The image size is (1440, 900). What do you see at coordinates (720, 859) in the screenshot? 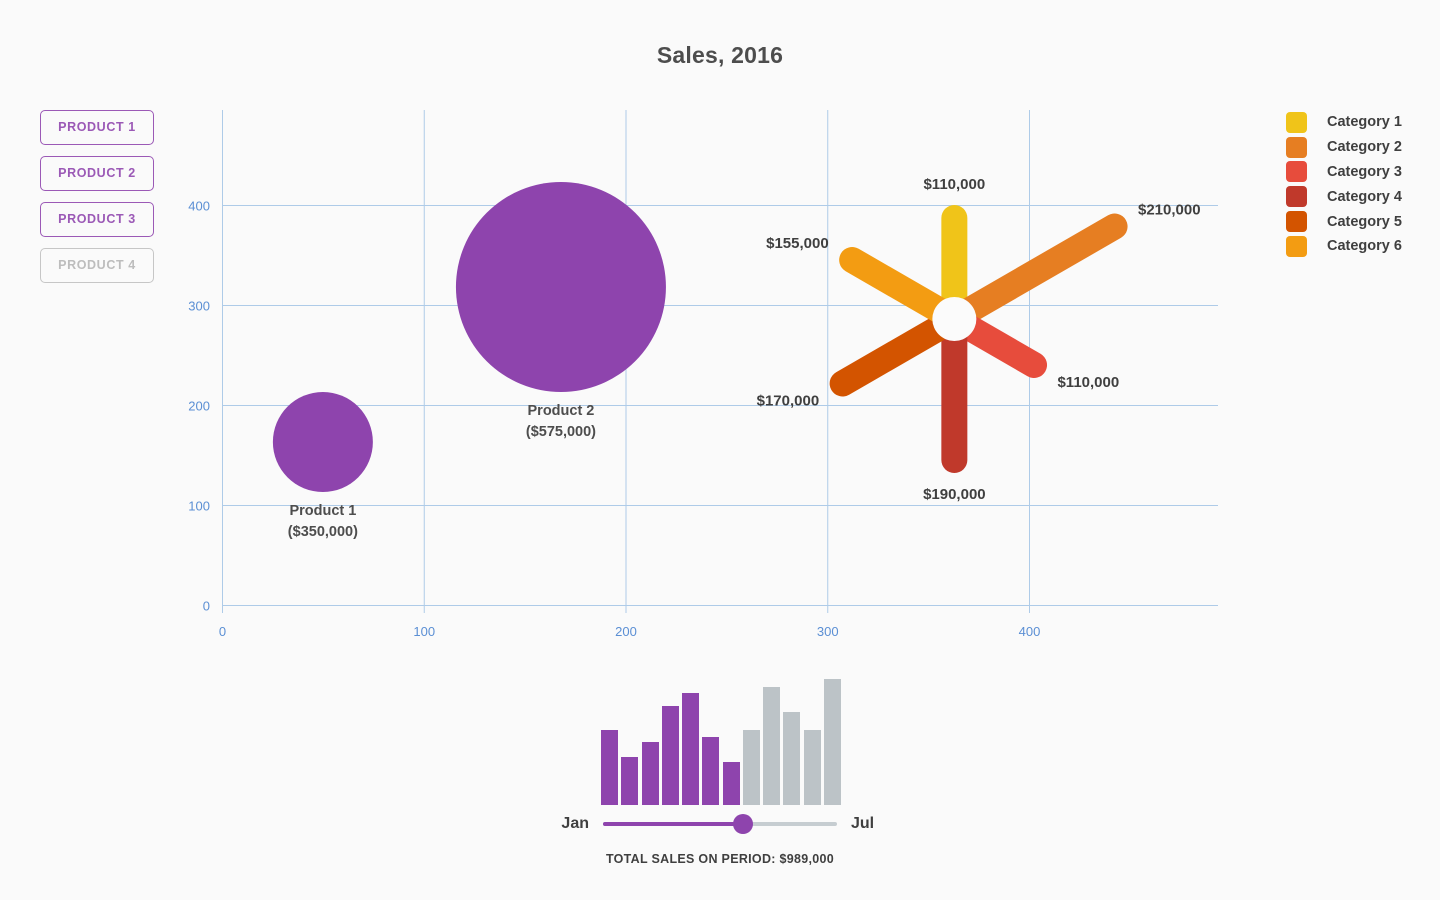
I see `total-sales-summary: TOTAL SALES ON PERIOD: $989,000` at bounding box center [720, 859].